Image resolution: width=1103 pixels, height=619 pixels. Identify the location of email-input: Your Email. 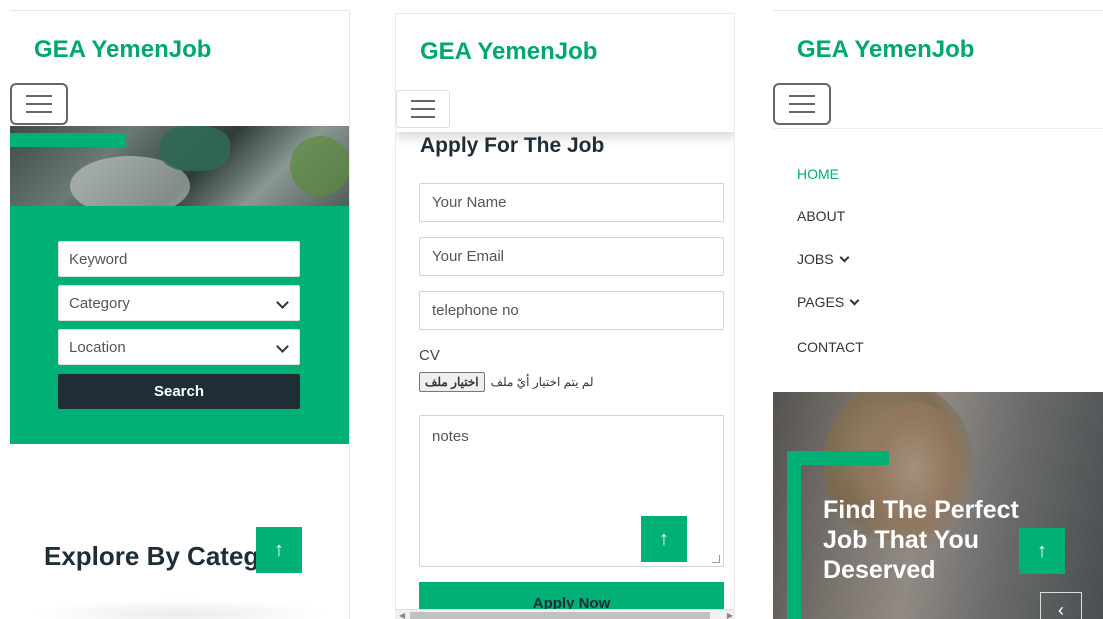
(571, 256).